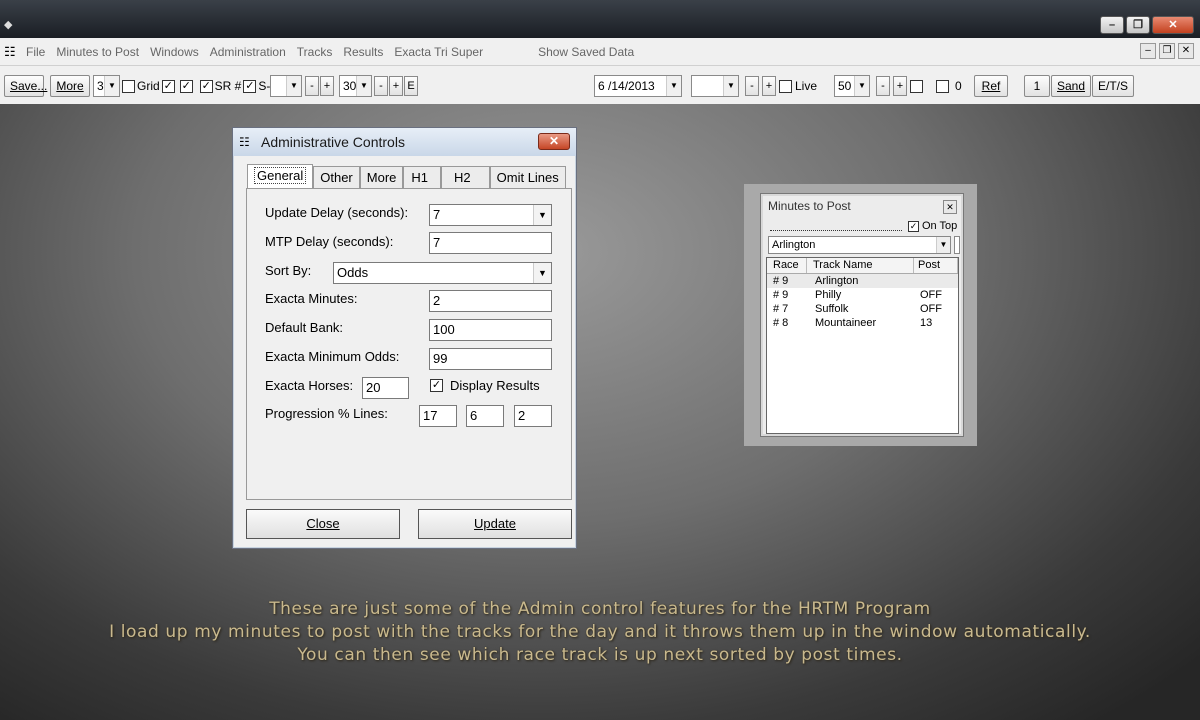  I want to click on tab-h1: H1, so click(422, 177).